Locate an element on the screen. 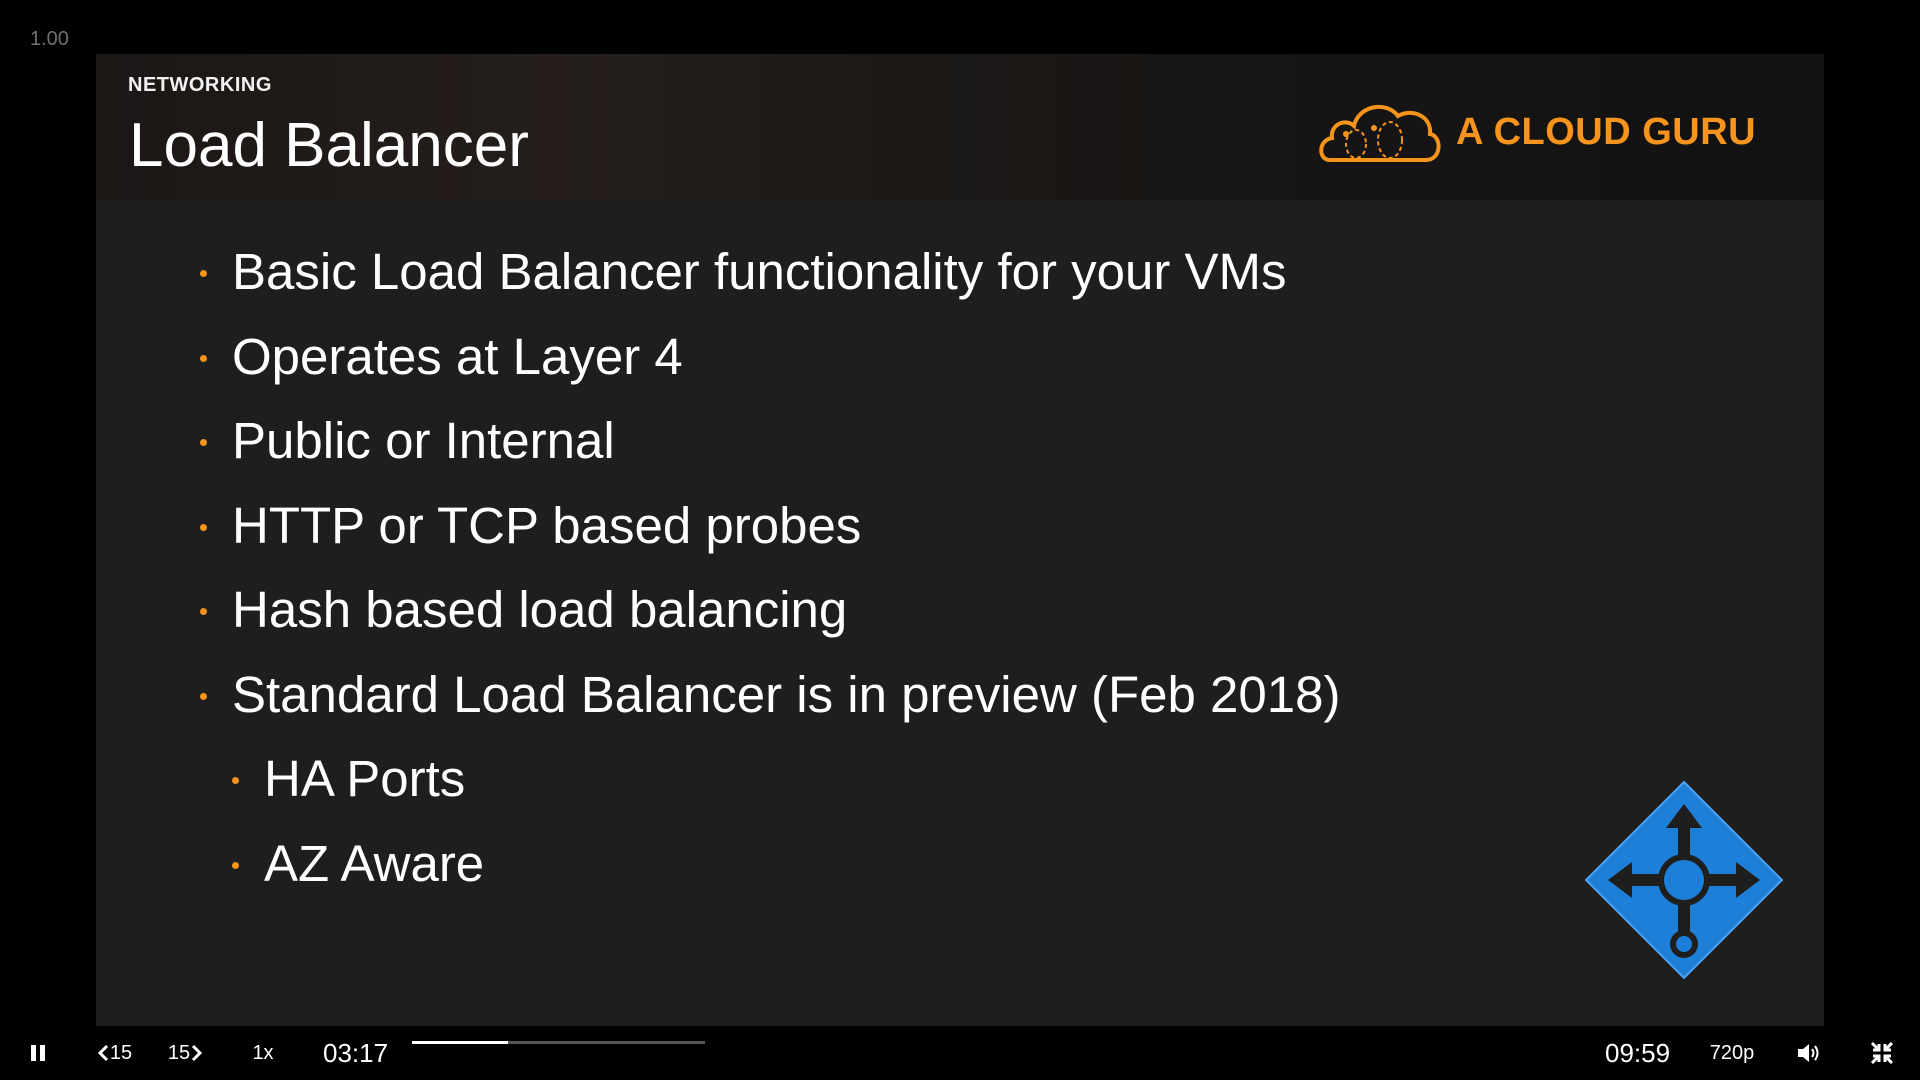 The height and width of the screenshot is (1080, 1920). forward-label: 15 is located at coordinates (179, 1052).